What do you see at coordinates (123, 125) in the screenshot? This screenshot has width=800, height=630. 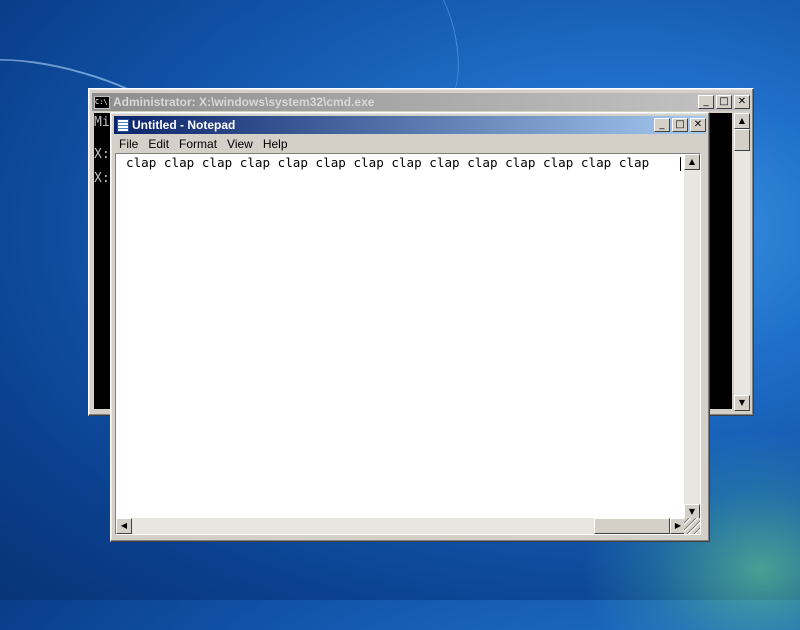 I see `notepad-icon` at bounding box center [123, 125].